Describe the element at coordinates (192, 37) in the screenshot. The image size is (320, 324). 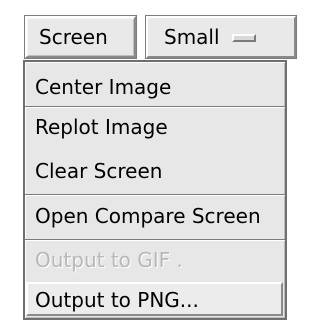
I see `size-select-value: Small` at that location.